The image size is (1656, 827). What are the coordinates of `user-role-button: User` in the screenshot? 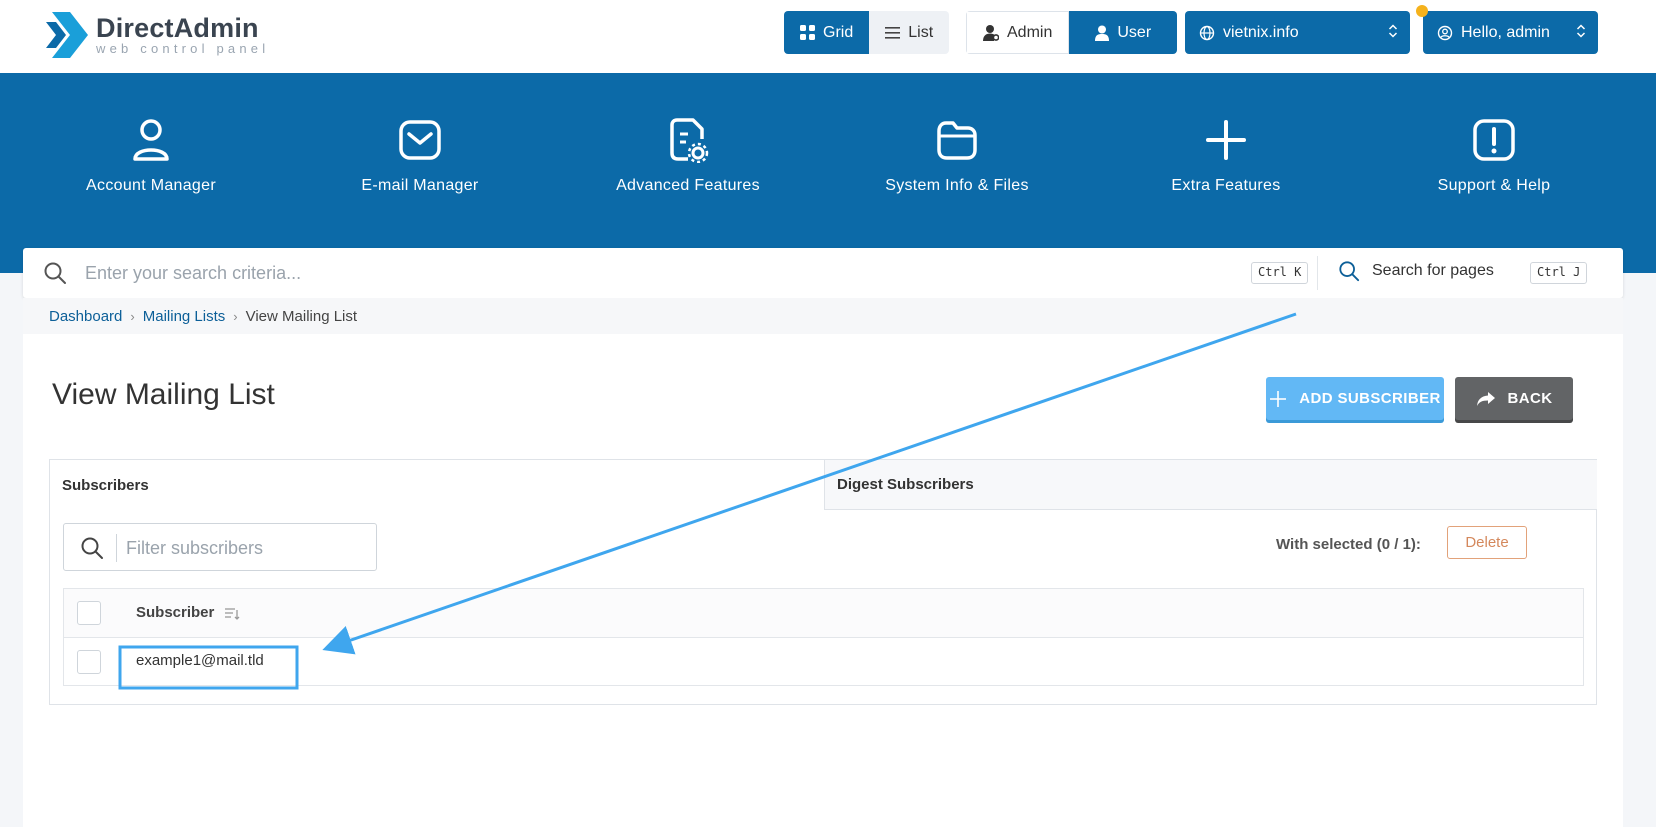 It's located at (1123, 32).